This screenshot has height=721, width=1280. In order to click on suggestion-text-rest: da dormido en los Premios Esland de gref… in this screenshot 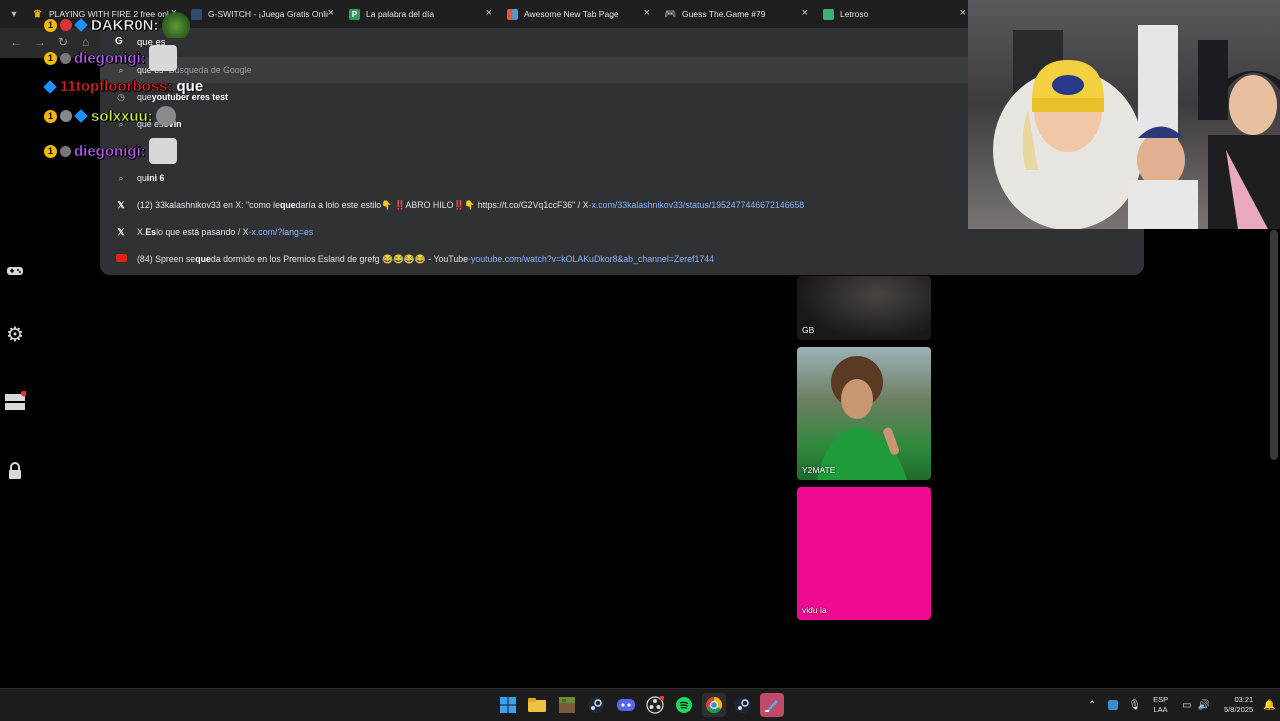, I will do `click(339, 258)`.